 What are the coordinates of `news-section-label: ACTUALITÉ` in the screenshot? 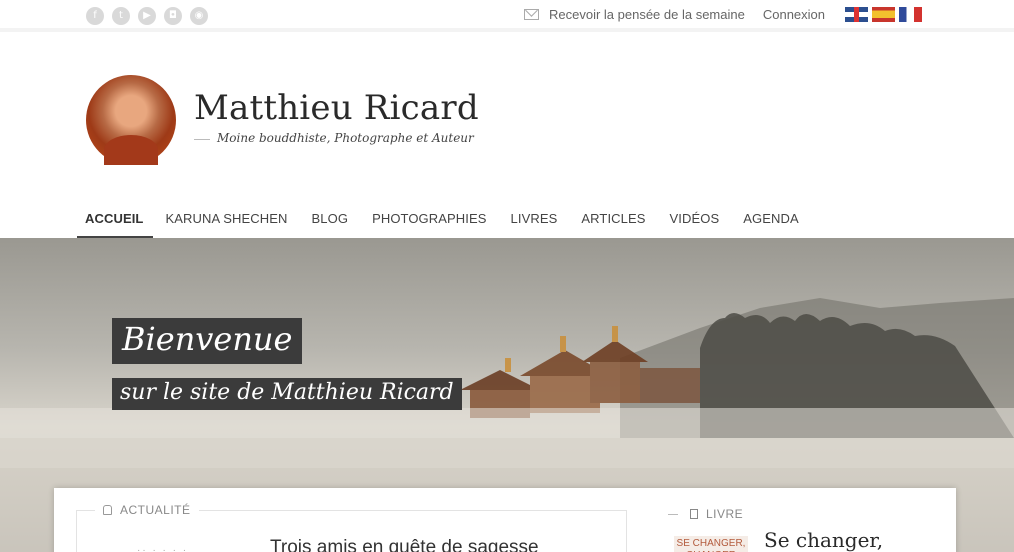 It's located at (147, 510).